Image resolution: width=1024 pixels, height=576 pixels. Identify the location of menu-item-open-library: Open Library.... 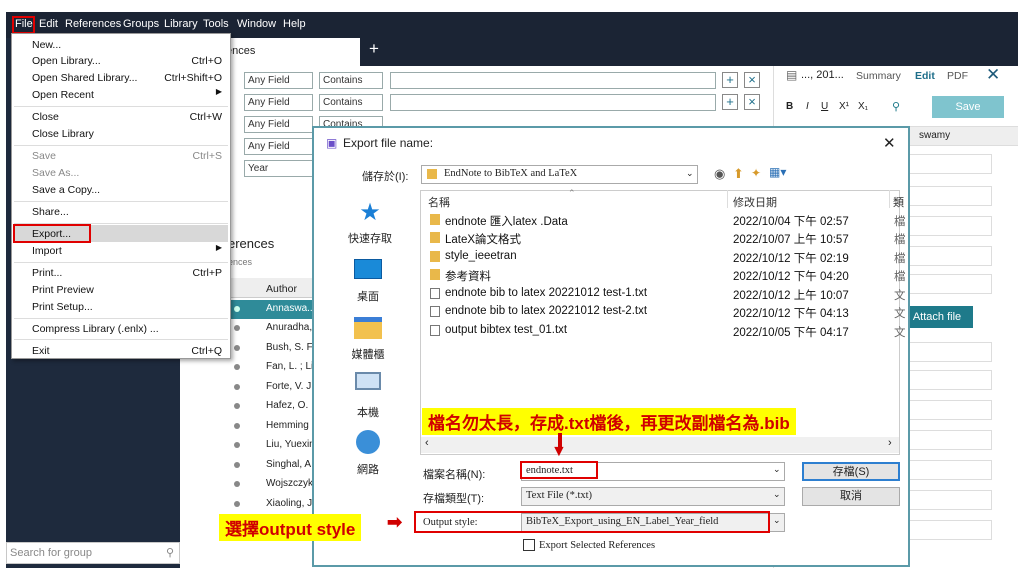
(66, 61).